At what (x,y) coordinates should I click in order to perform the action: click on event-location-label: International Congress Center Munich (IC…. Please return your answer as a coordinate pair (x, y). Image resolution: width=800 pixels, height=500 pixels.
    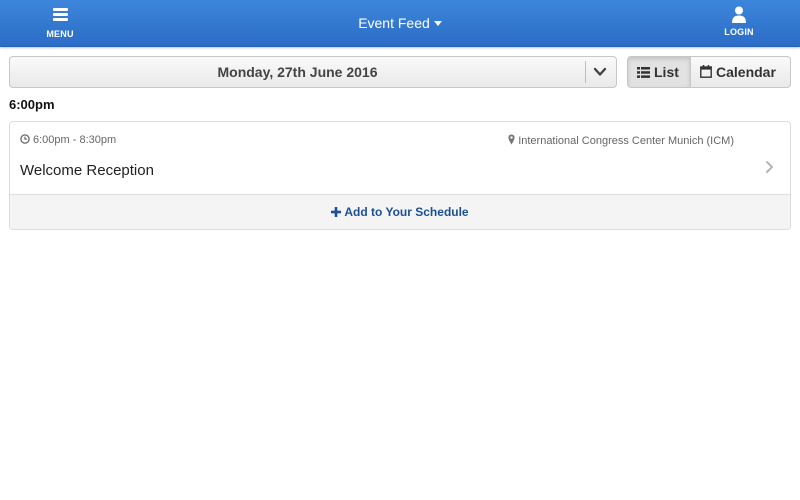
    Looking at the image, I should click on (626, 141).